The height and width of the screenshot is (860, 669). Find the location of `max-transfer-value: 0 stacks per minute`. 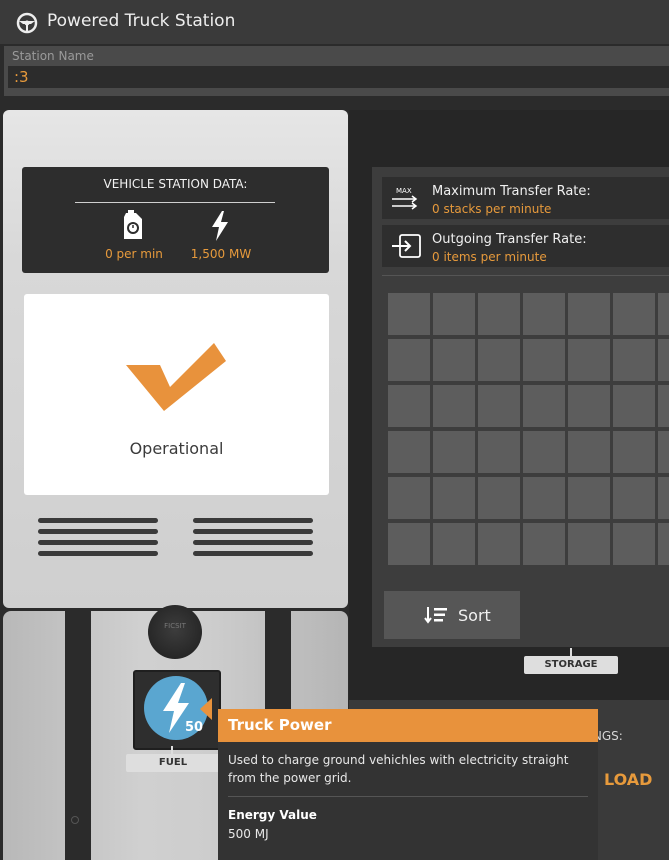

max-transfer-value: 0 stacks per minute is located at coordinates (492, 209).